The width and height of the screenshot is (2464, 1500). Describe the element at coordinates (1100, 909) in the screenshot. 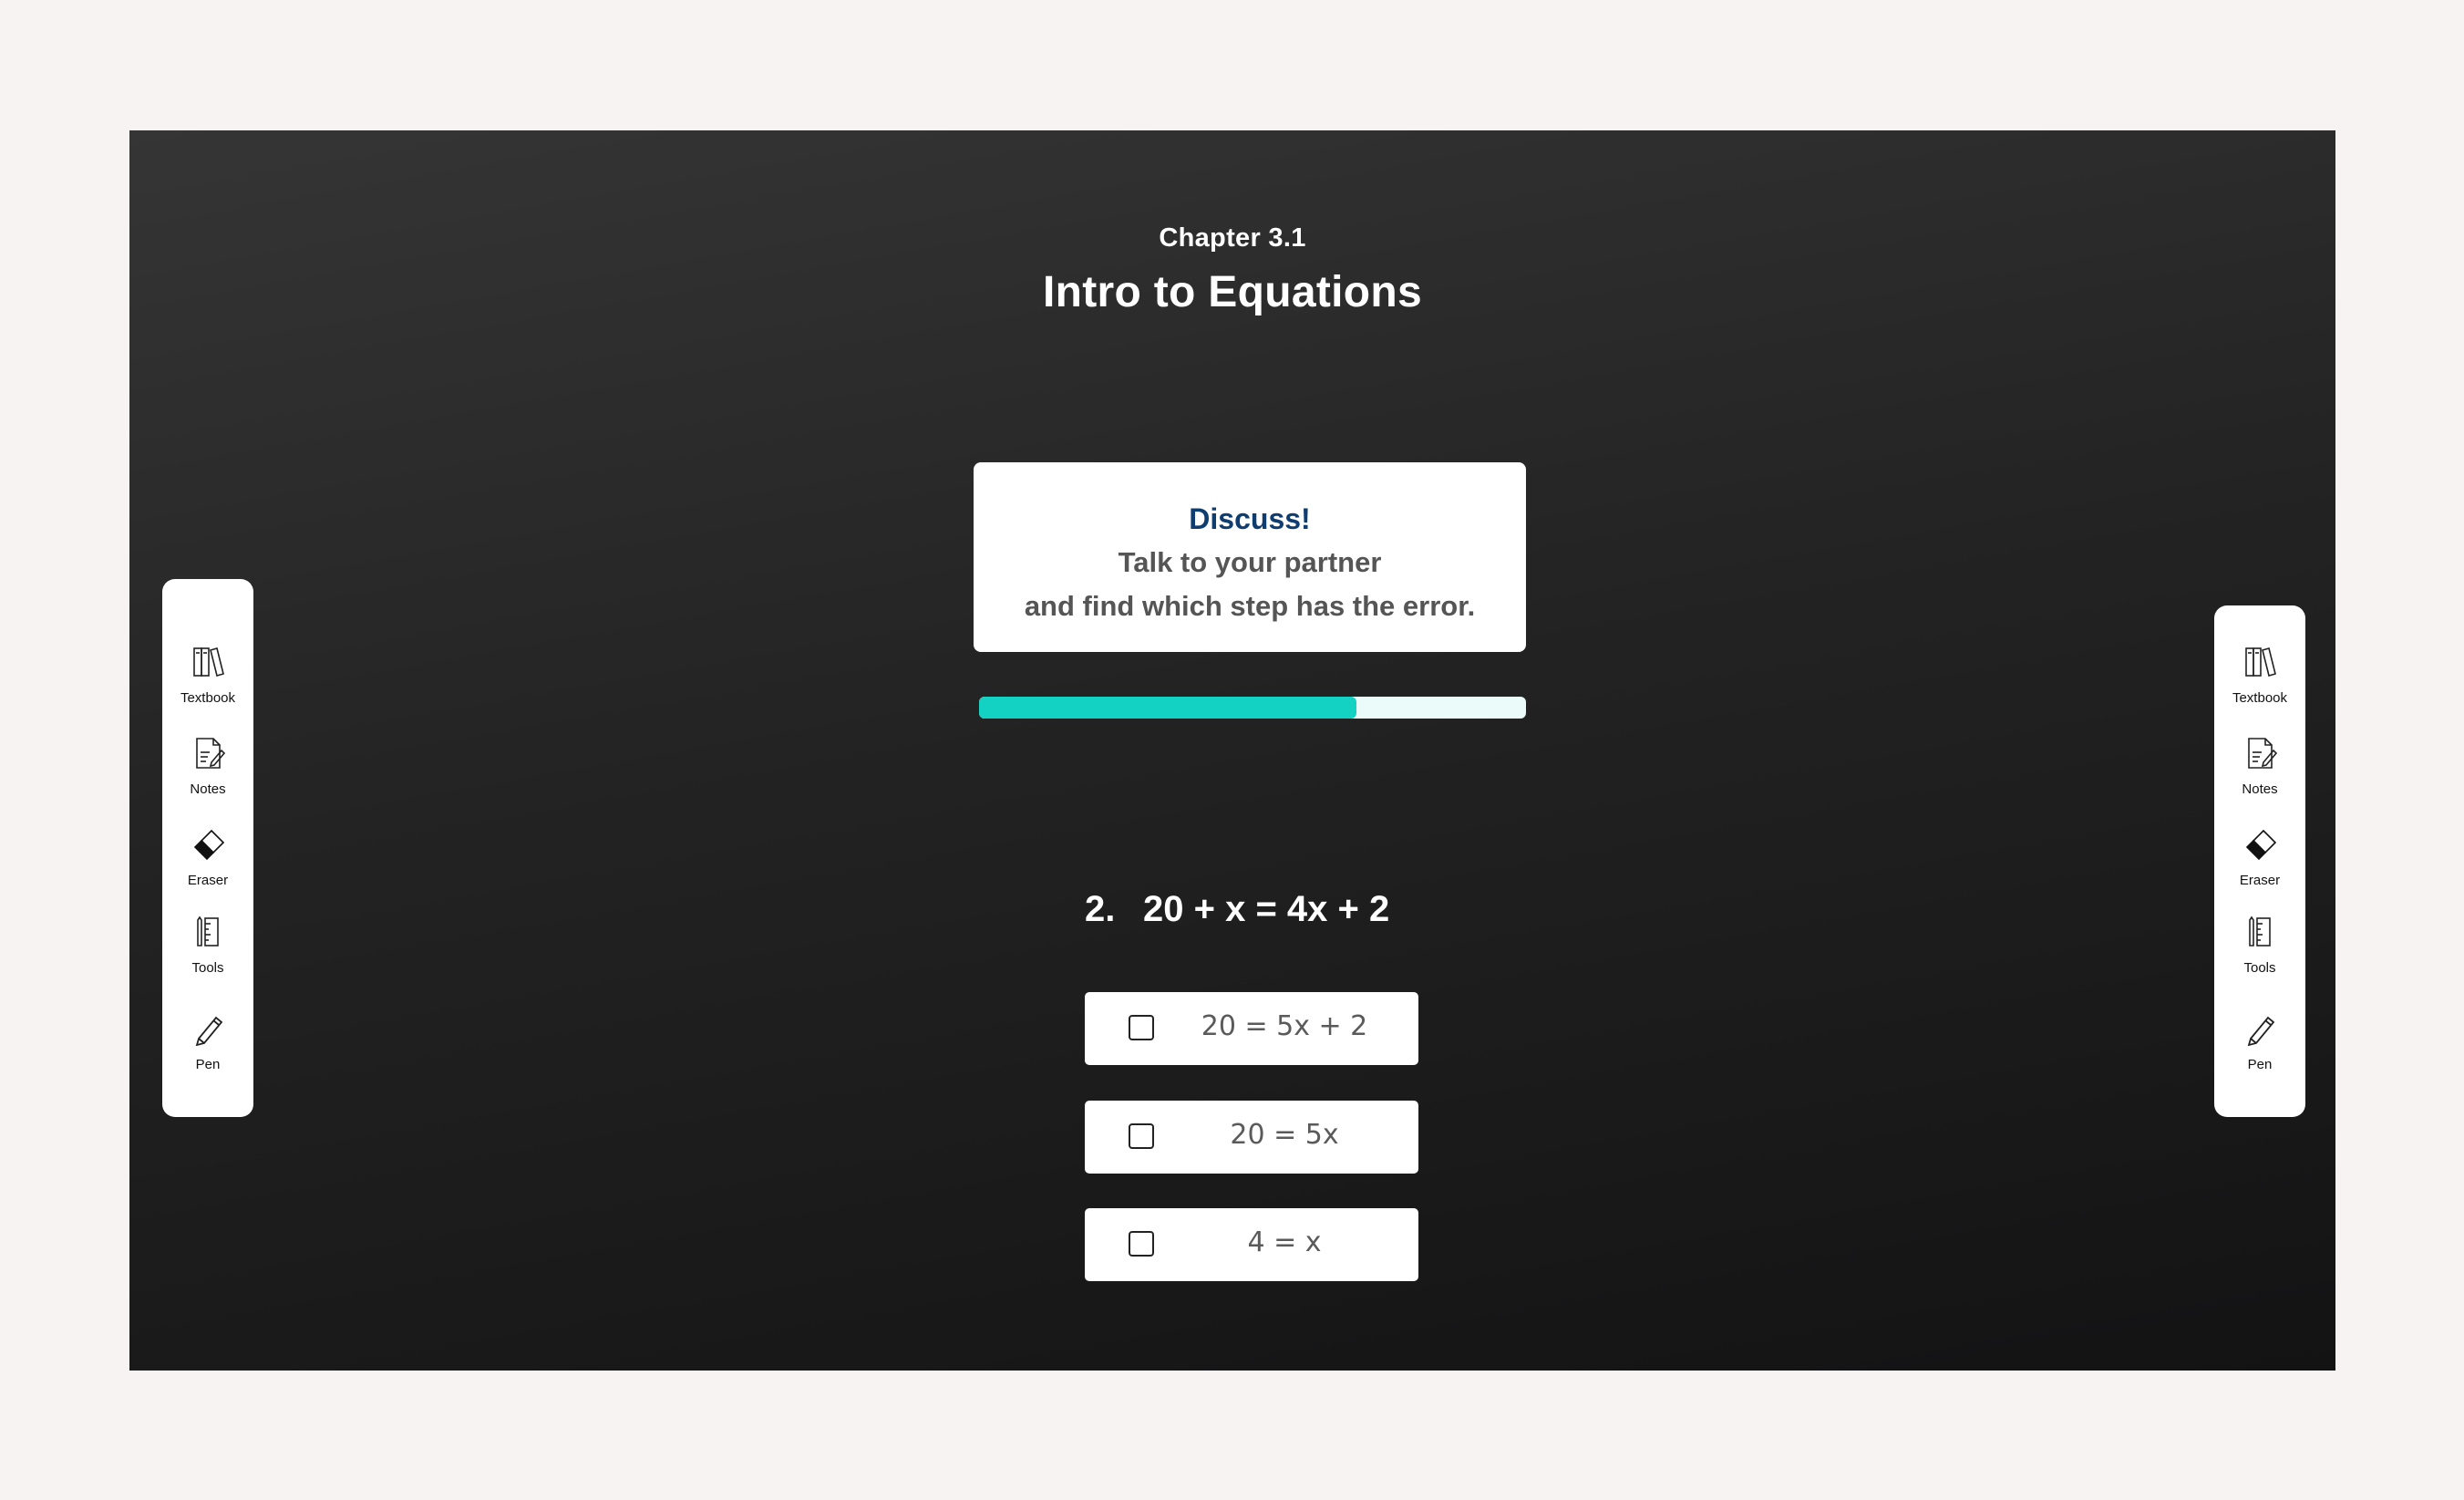

I see `question-number: 2.` at that location.